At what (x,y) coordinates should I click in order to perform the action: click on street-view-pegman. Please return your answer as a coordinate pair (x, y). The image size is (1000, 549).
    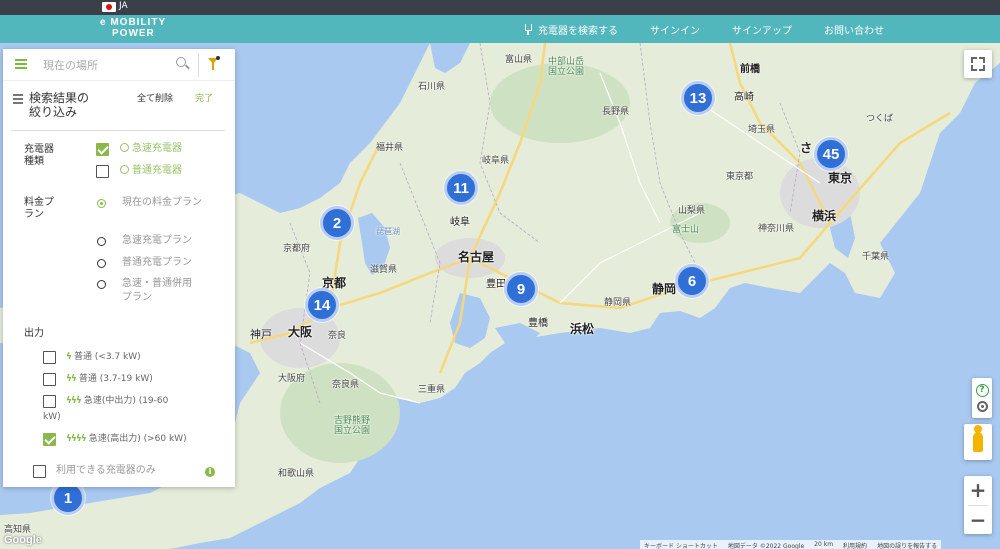
    Looking at the image, I should click on (978, 442).